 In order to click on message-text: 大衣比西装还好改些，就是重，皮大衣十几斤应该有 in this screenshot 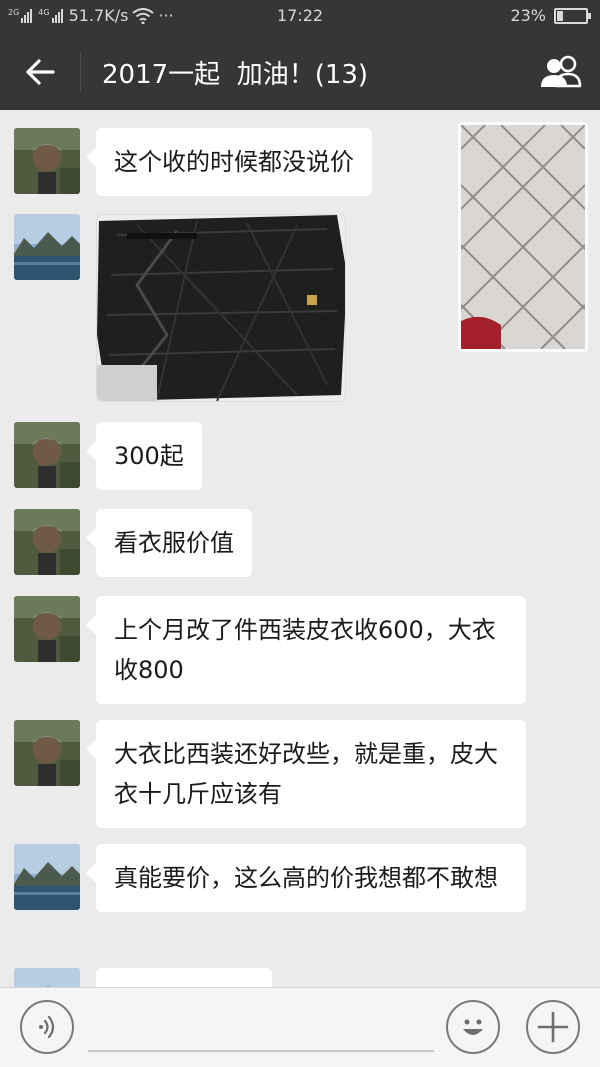, I will do `click(306, 774)`.